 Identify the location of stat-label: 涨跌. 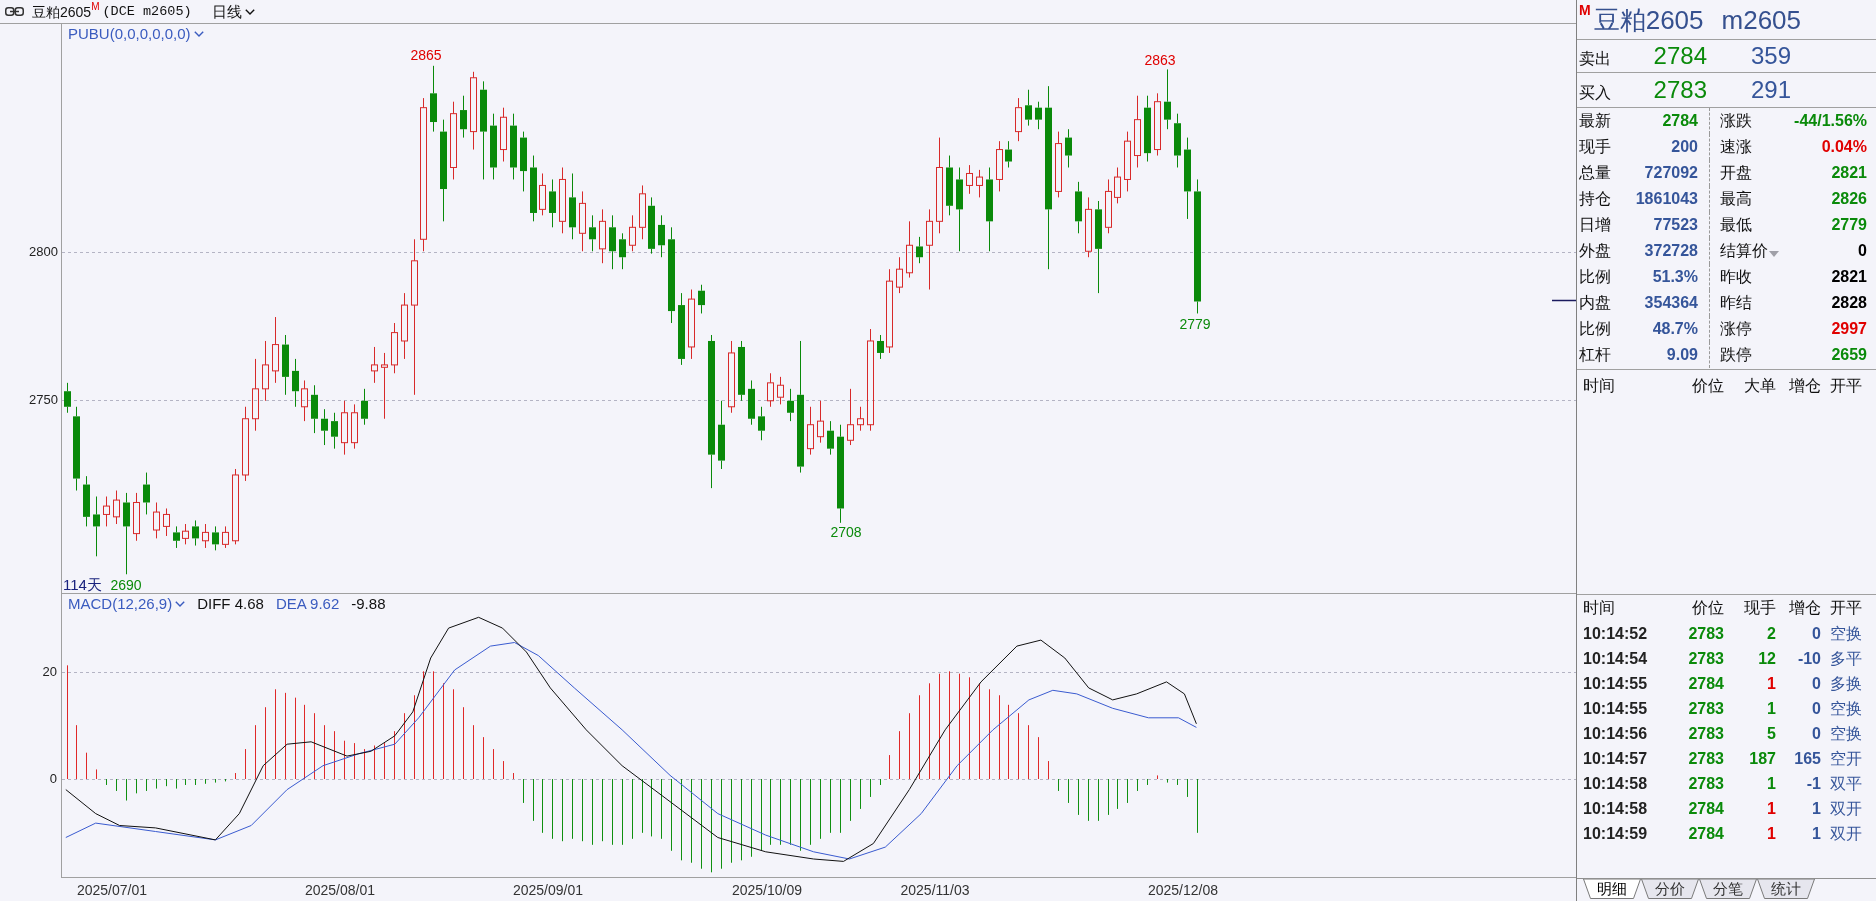
(1736, 121).